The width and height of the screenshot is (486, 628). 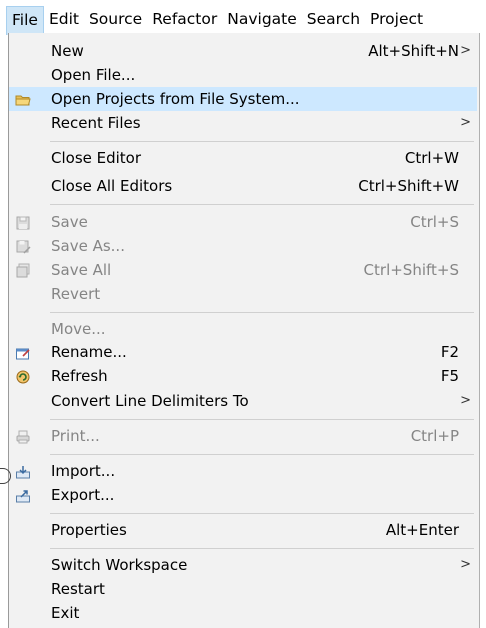 I want to click on menu-item-label: Exit, so click(x=65, y=613).